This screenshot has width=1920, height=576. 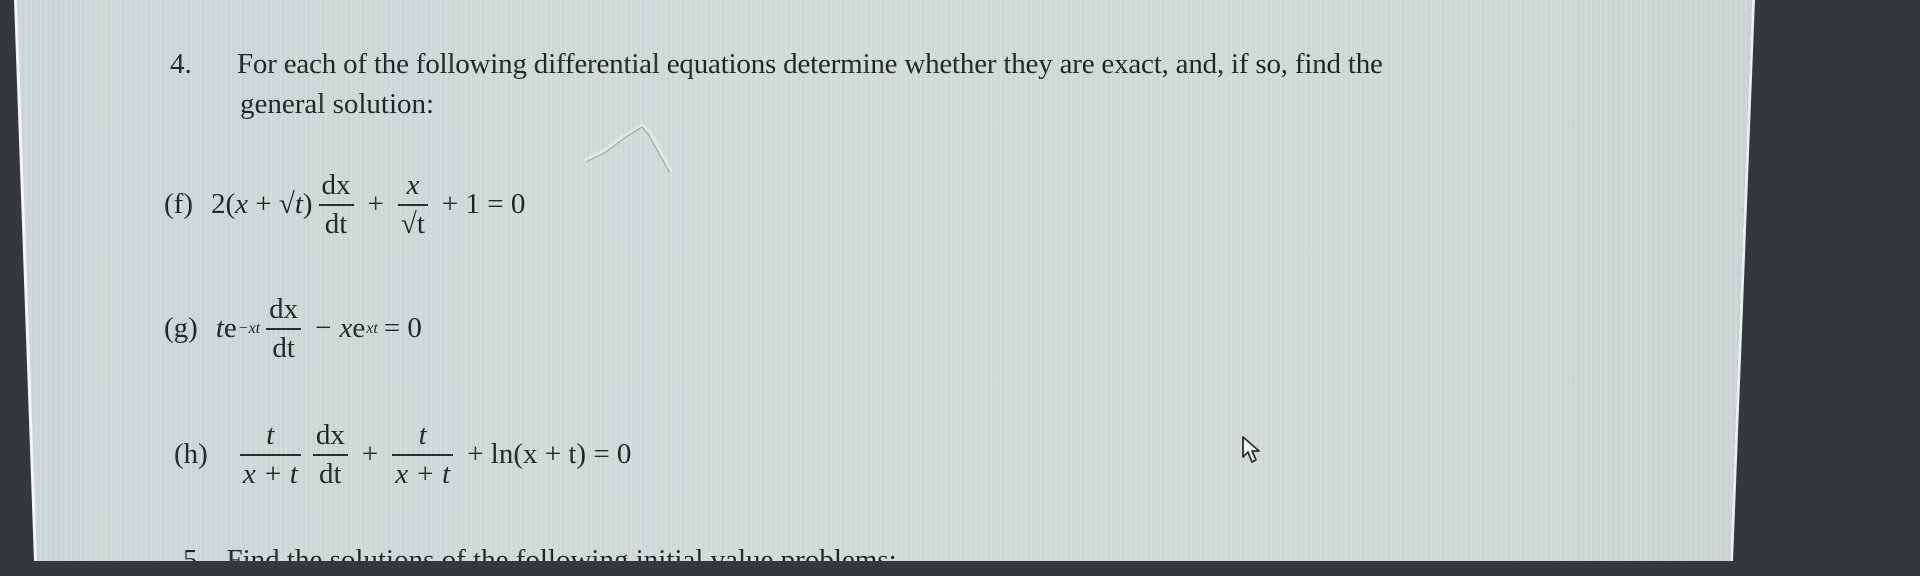 I want to click on frac-numerator: x, so click(x=413, y=185).